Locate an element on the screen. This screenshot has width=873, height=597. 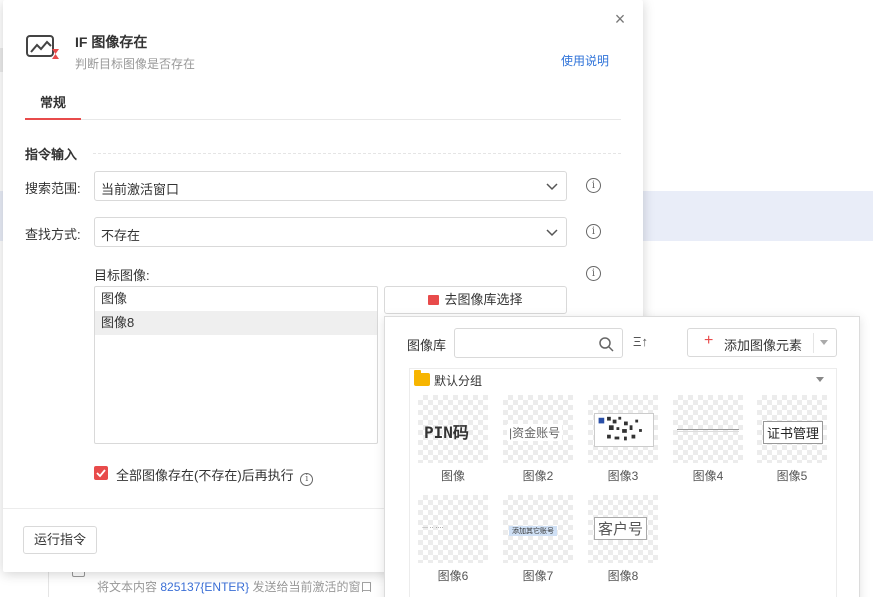
thumbnail-preview: 添加其它账号 is located at coordinates (538, 529).